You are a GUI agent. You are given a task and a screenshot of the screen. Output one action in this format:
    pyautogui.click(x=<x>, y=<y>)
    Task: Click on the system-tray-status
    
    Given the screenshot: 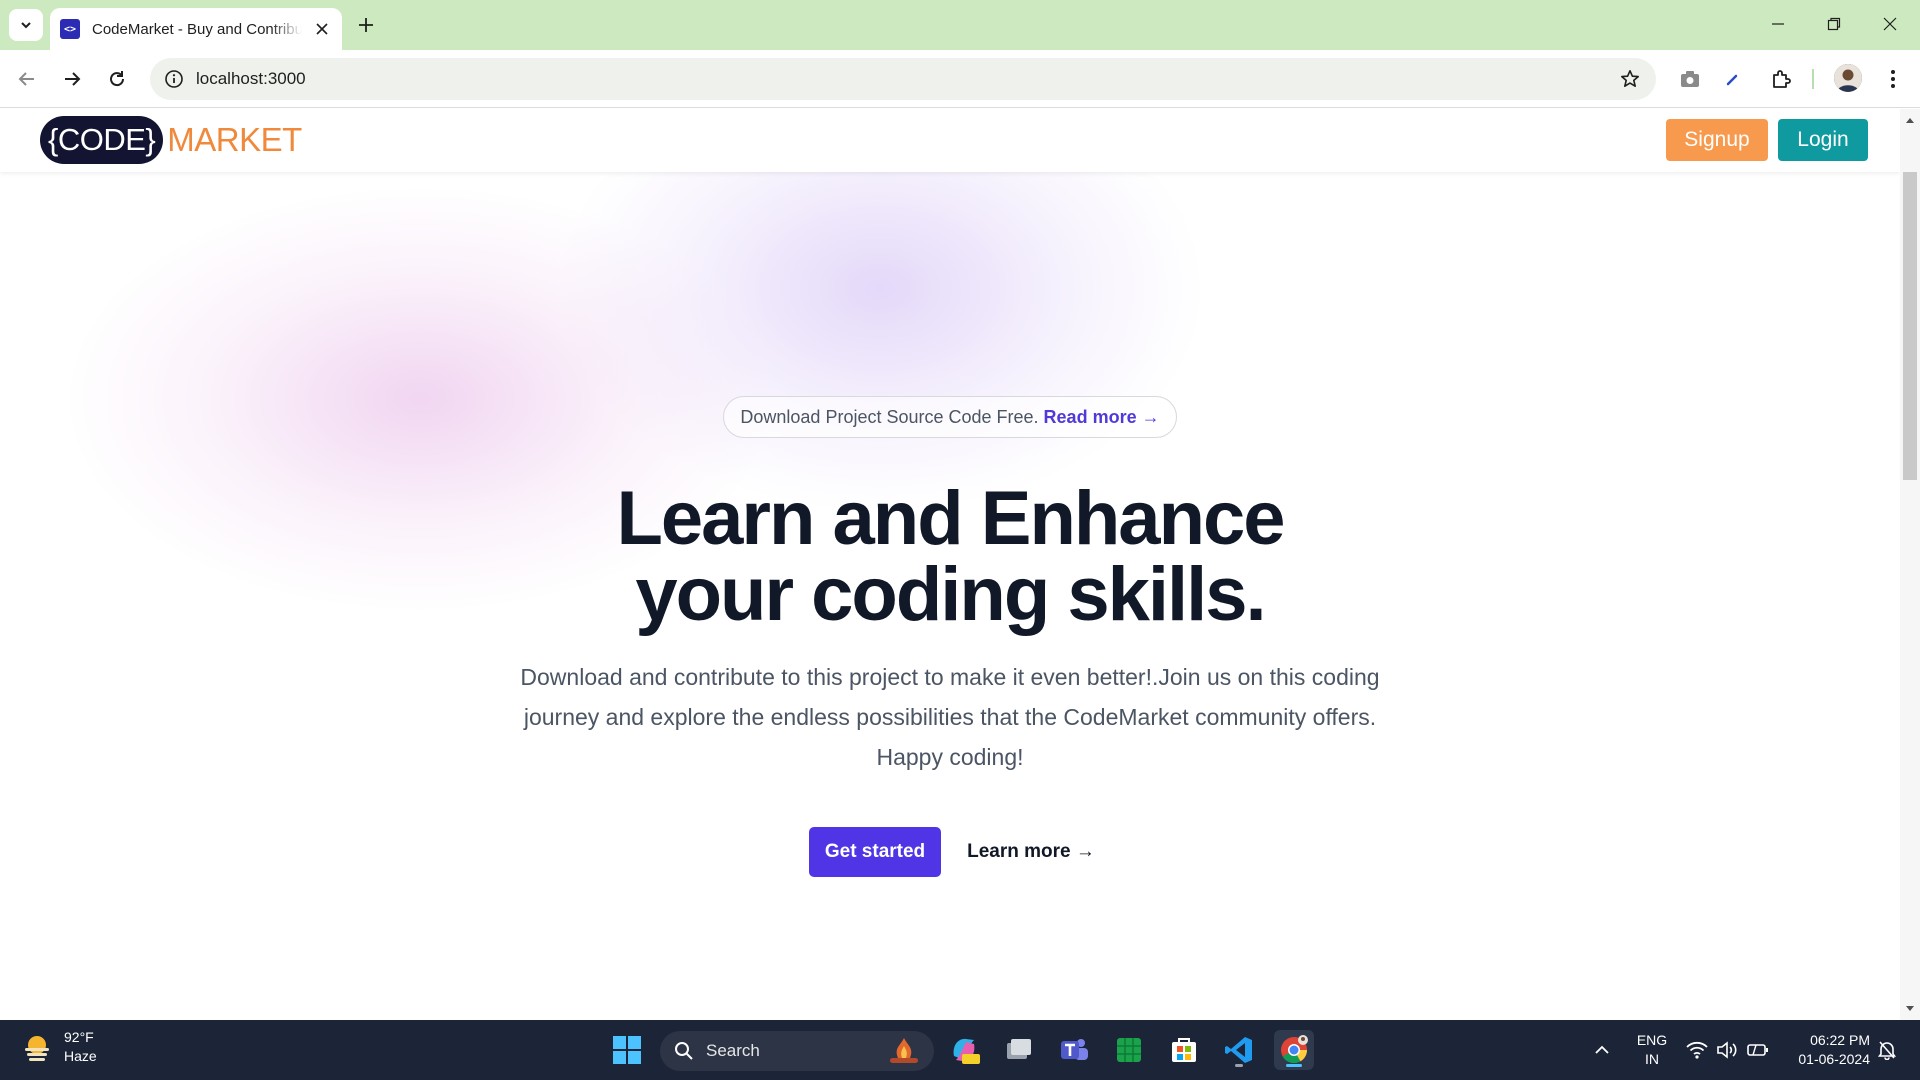 What is the action you would take?
    pyautogui.click(x=1728, y=1050)
    